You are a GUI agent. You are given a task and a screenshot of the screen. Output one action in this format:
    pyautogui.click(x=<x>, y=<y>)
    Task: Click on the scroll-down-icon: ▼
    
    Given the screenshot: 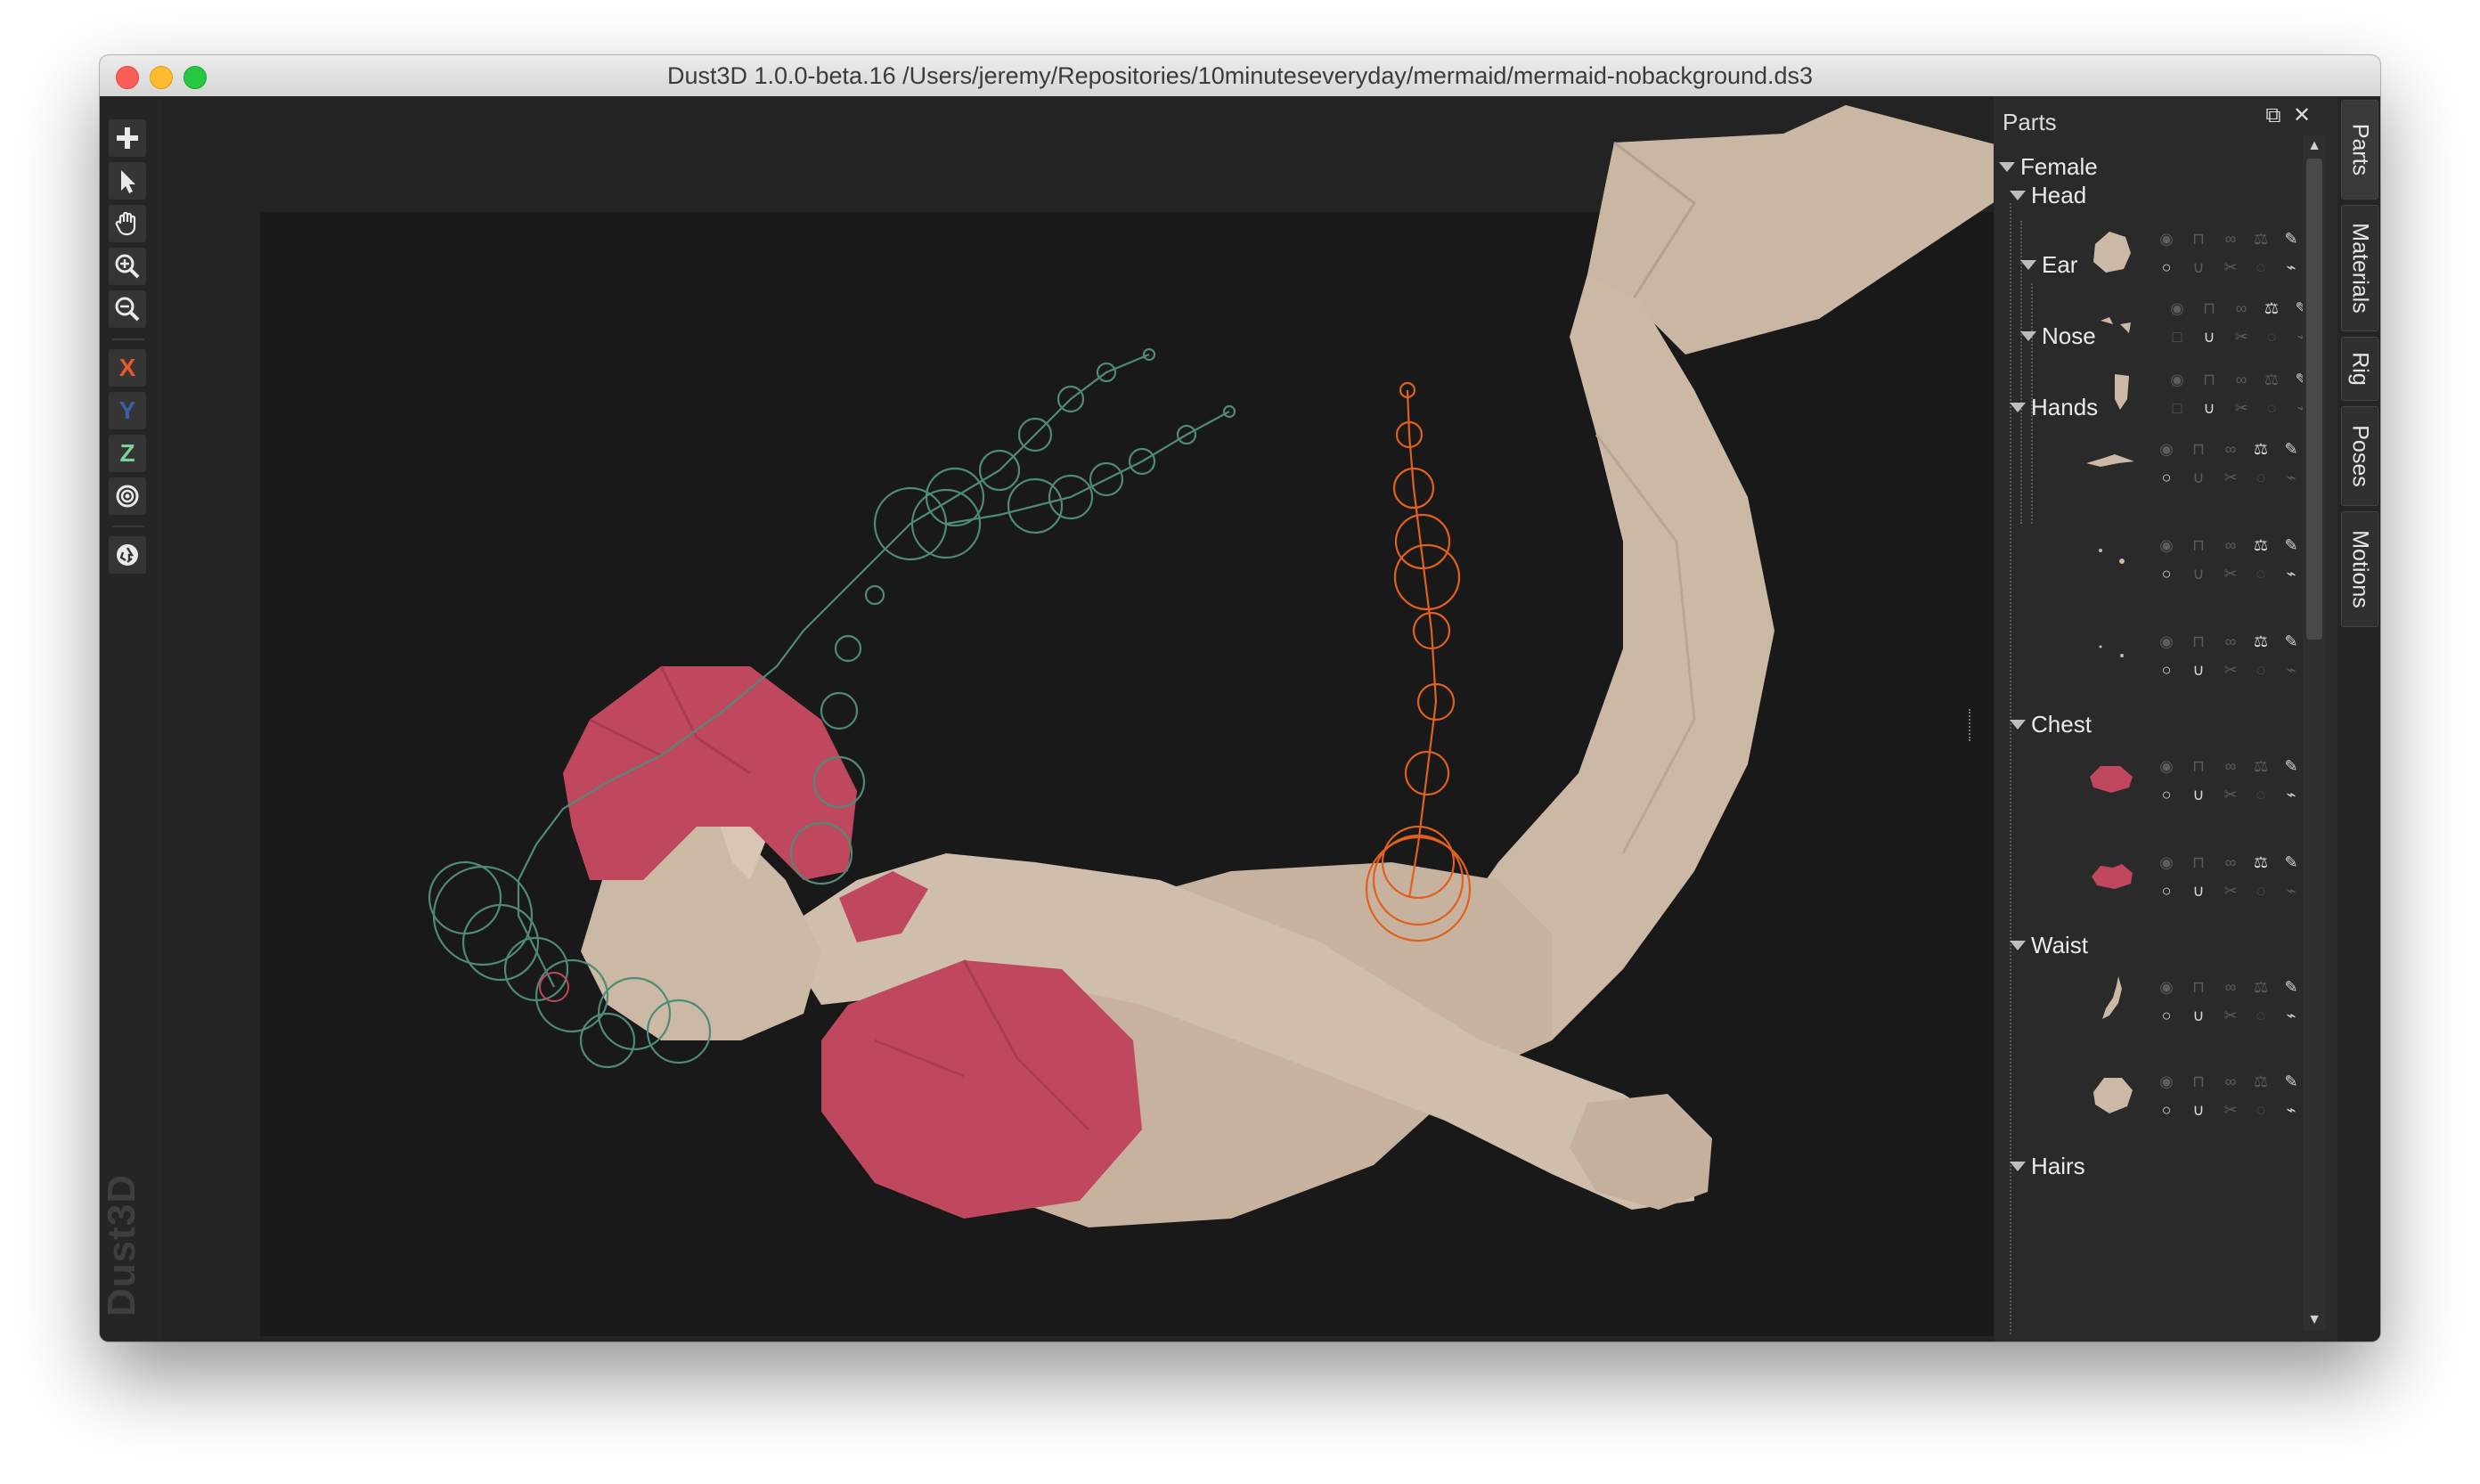 What is the action you would take?
    pyautogui.click(x=2314, y=1320)
    